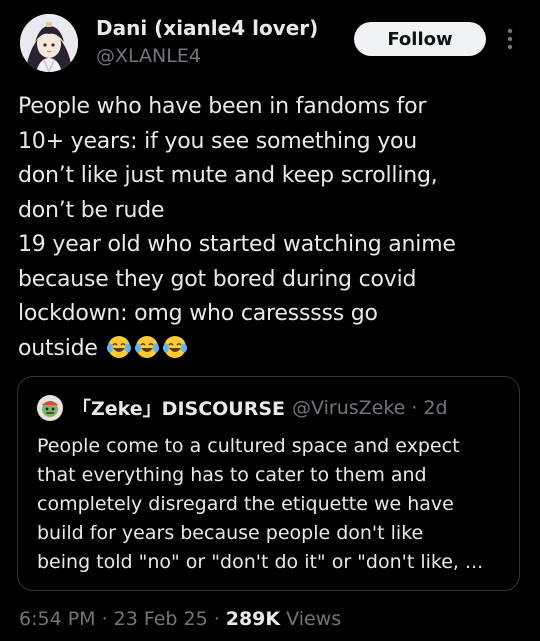 This screenshot has width=540, height=641. What do you see at coordinates (58, 348) in the screenshot?
I see `tweet-text-line: outside` at bounding box center [58, 348].